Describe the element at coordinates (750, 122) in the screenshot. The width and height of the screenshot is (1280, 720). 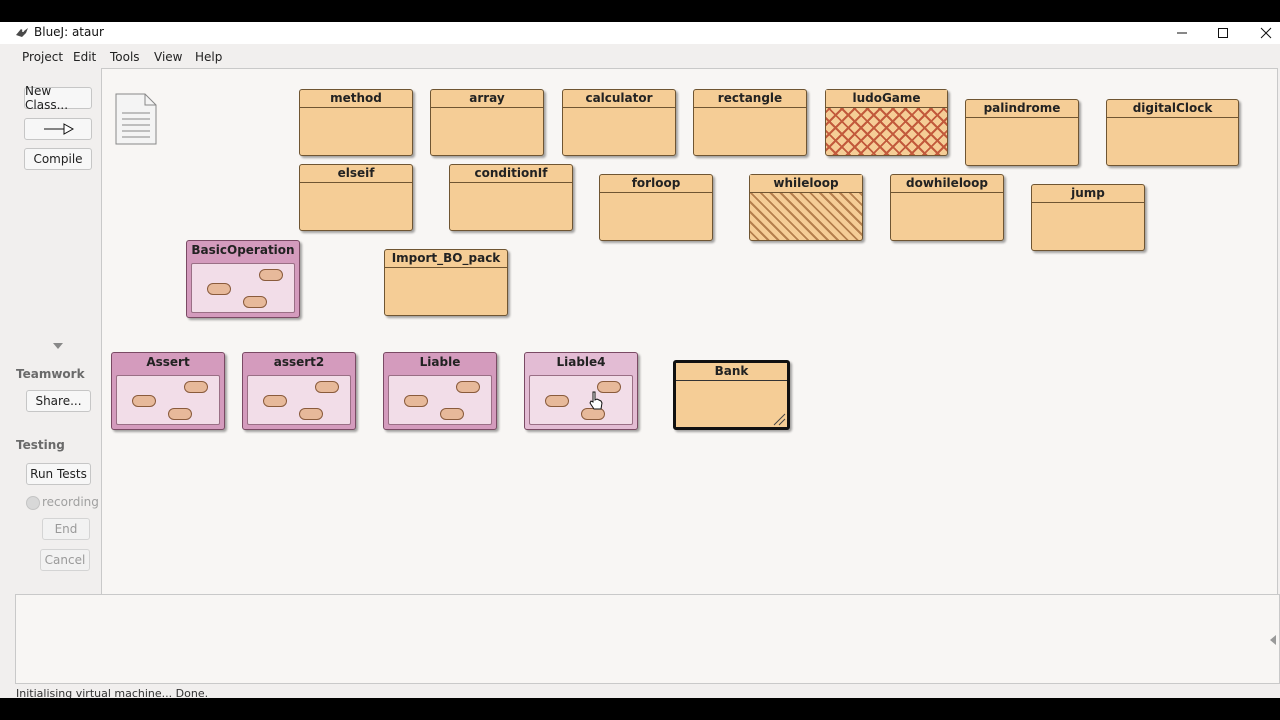
I see `class-rectangle: rectangle` at that location.